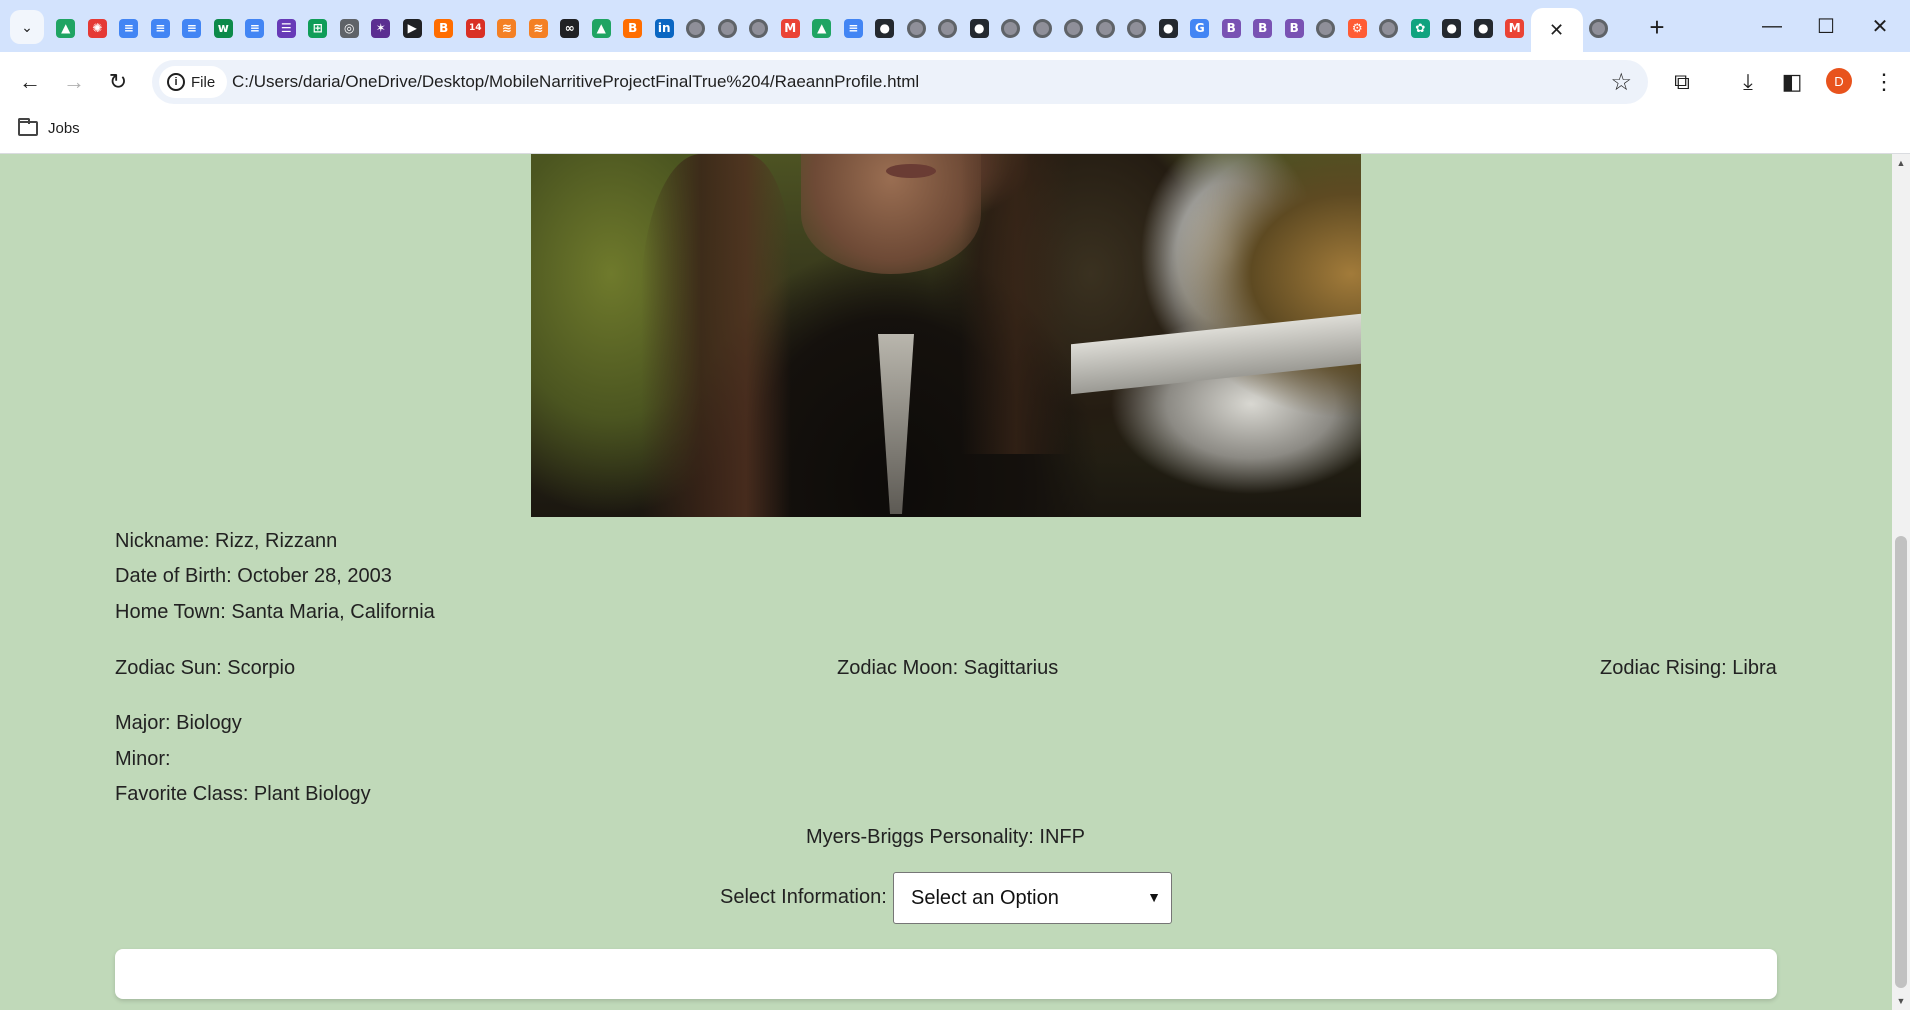  I want to click on select-value: Select an Option, so click(985, 897).